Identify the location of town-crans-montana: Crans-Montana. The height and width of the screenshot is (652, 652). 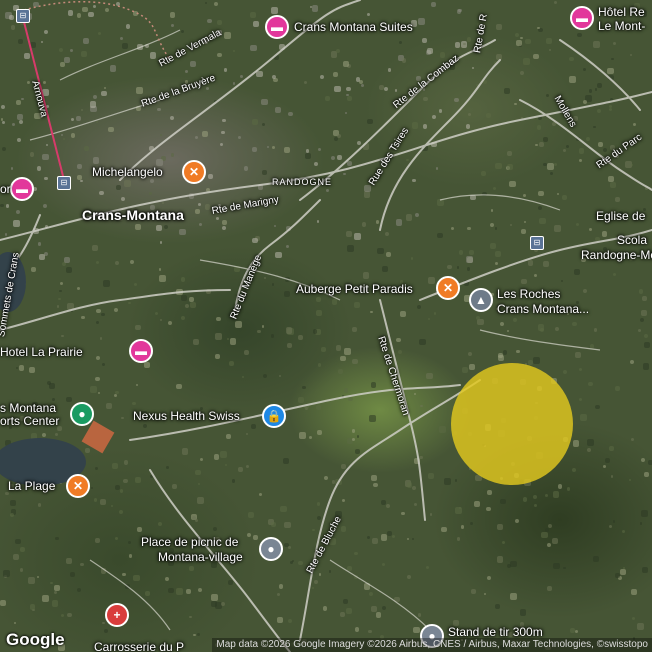
(133, 215).